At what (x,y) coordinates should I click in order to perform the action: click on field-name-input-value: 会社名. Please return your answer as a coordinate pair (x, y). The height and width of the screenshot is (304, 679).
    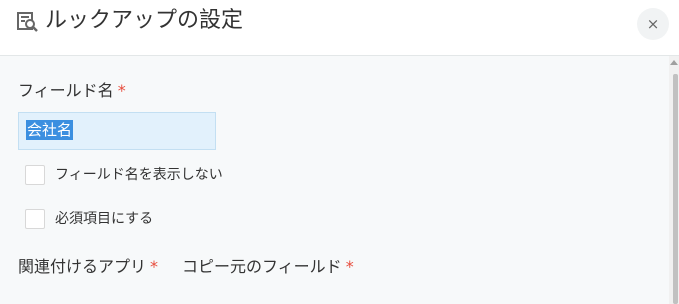
    Looking at the image, I should click on (50, 130).